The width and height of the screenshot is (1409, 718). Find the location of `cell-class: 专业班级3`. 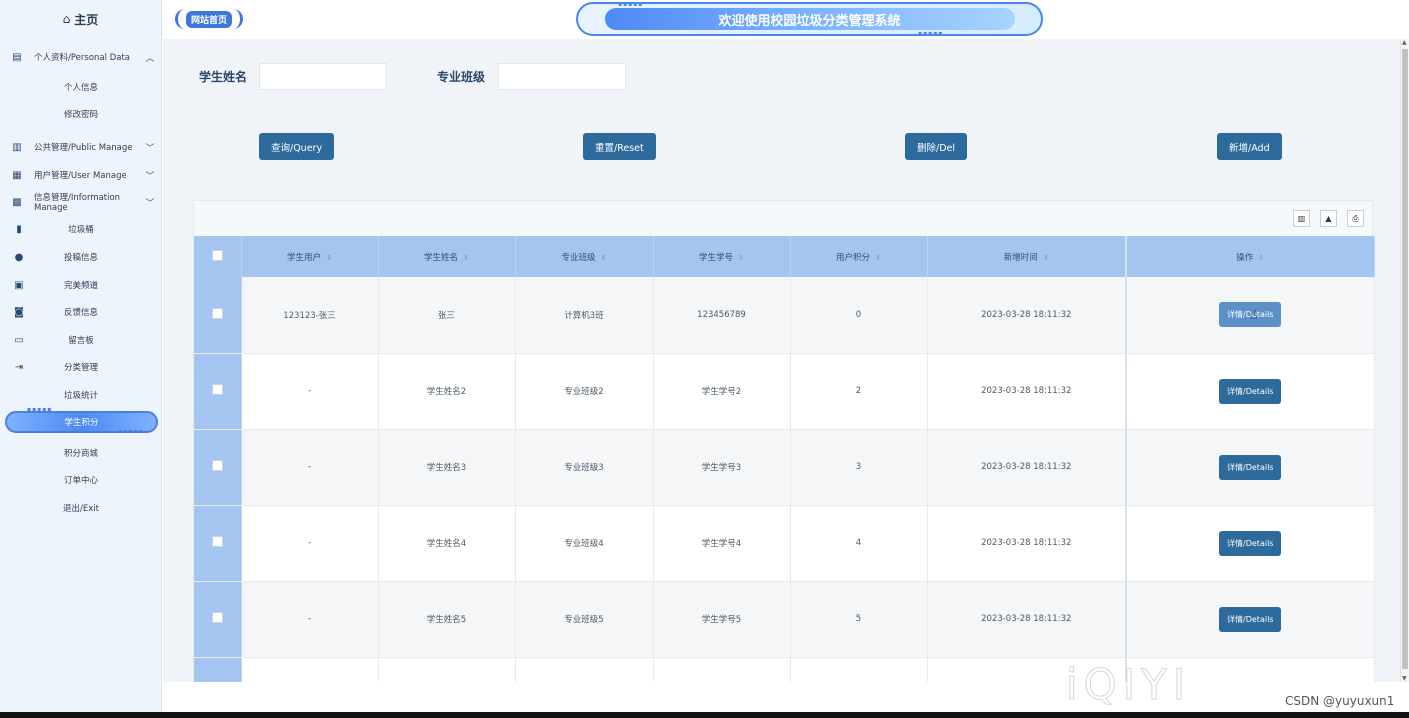

cell-class: 专业班级3 is located at coordinates (584, 467).